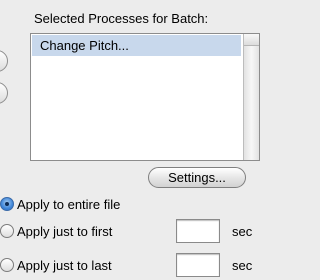 This screenshot has height=280, width=320. I want to click on apply-last-radio, so click(7, 265).